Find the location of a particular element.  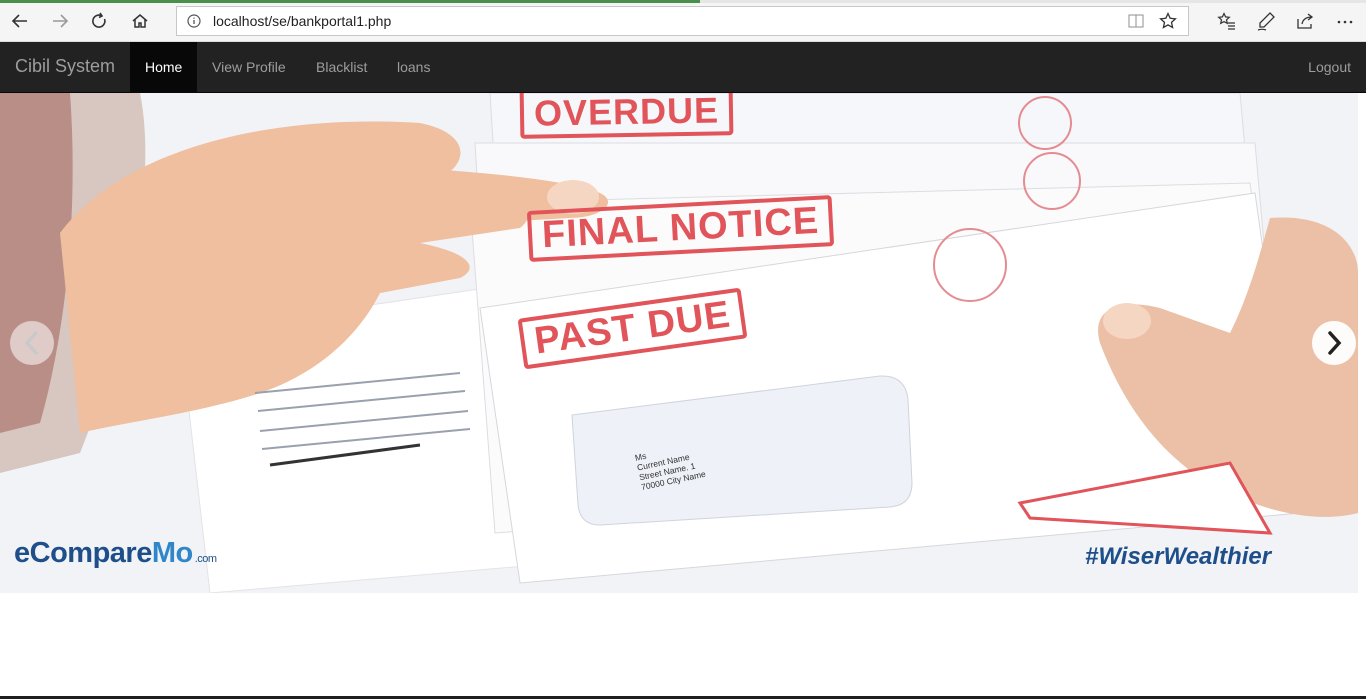

share-icon is located at coordinates (1305, 21).